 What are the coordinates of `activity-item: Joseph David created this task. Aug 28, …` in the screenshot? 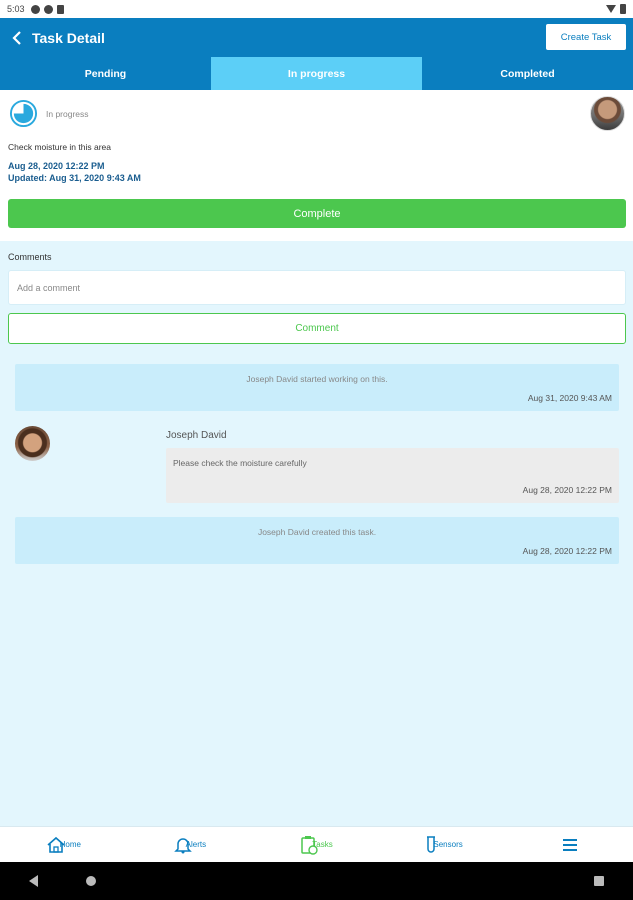 It's located at (317, 540).